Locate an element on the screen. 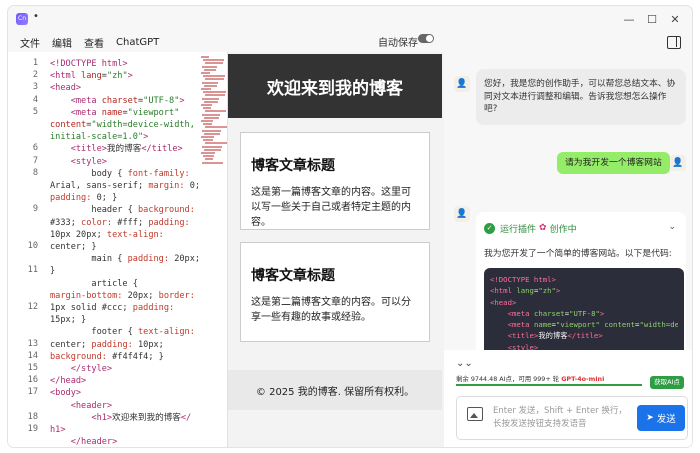  code-token: 我的博客 is located at coordinates (553, 336).